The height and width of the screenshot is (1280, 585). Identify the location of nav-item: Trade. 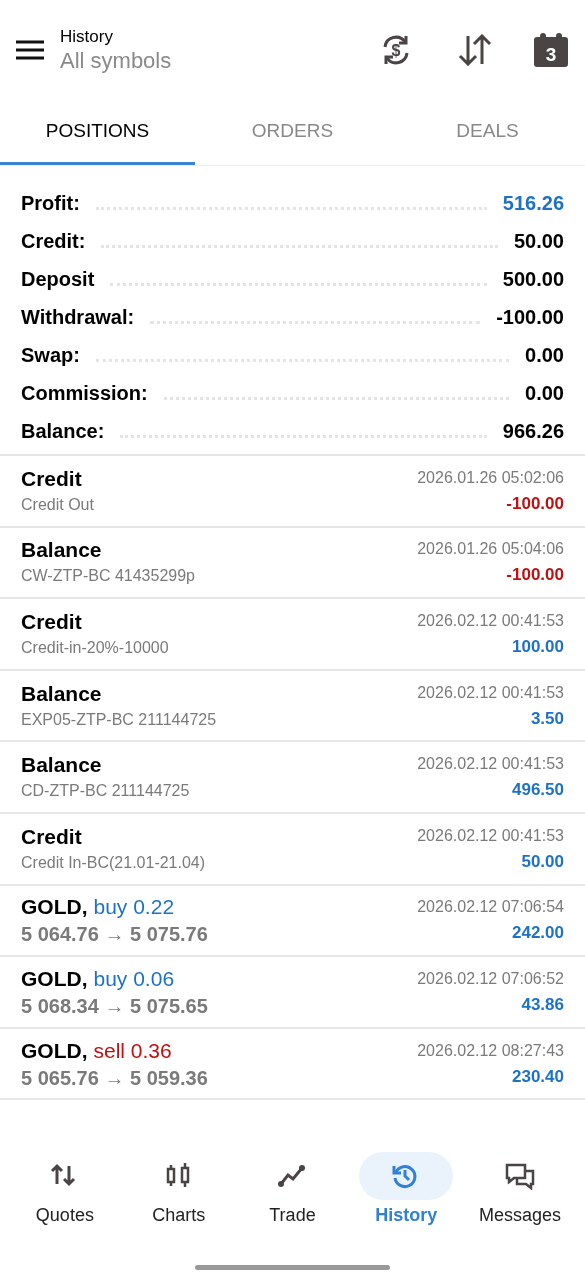
(292, 1190).